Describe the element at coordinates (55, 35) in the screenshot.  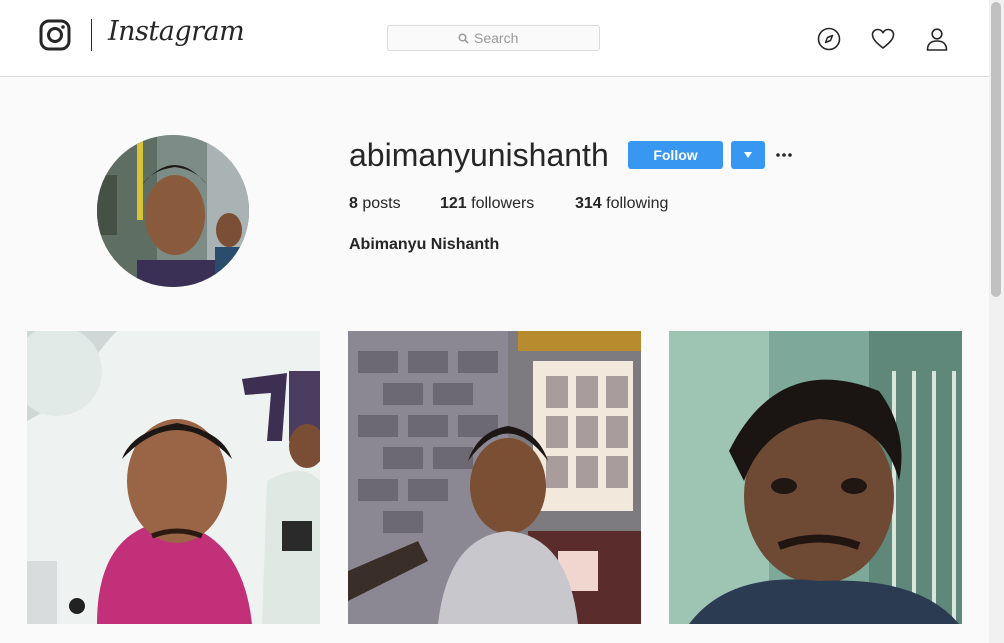
I see `instagram-glyph-icon` at that location.